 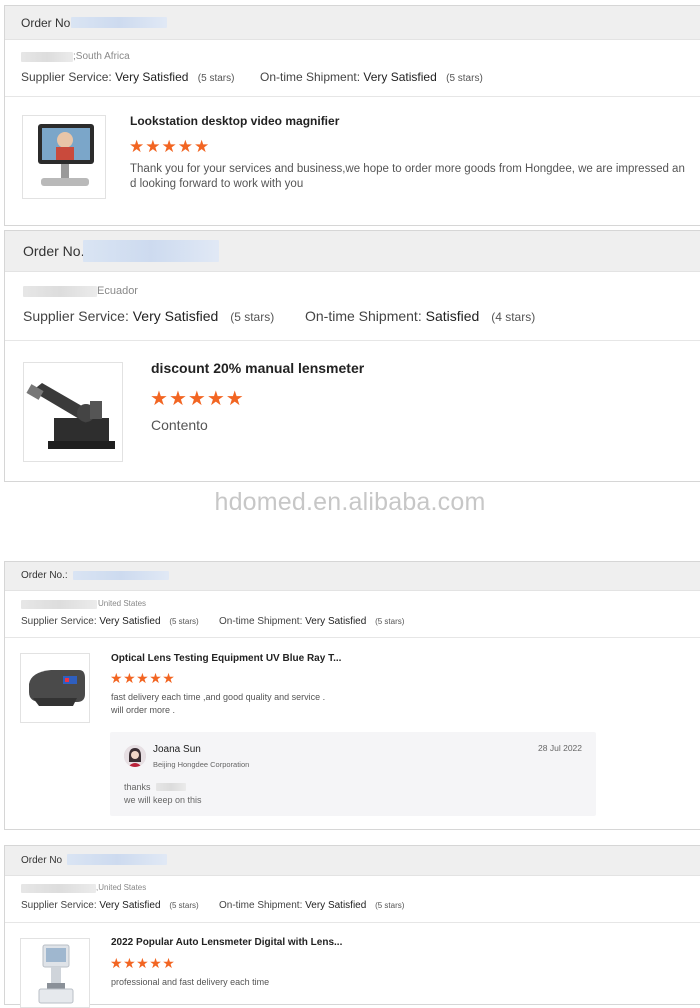 What do you see at coordinates (44, 575) in the screenshot?
I see `order-number-label: Order No.:` at bounding box center [44, 575].